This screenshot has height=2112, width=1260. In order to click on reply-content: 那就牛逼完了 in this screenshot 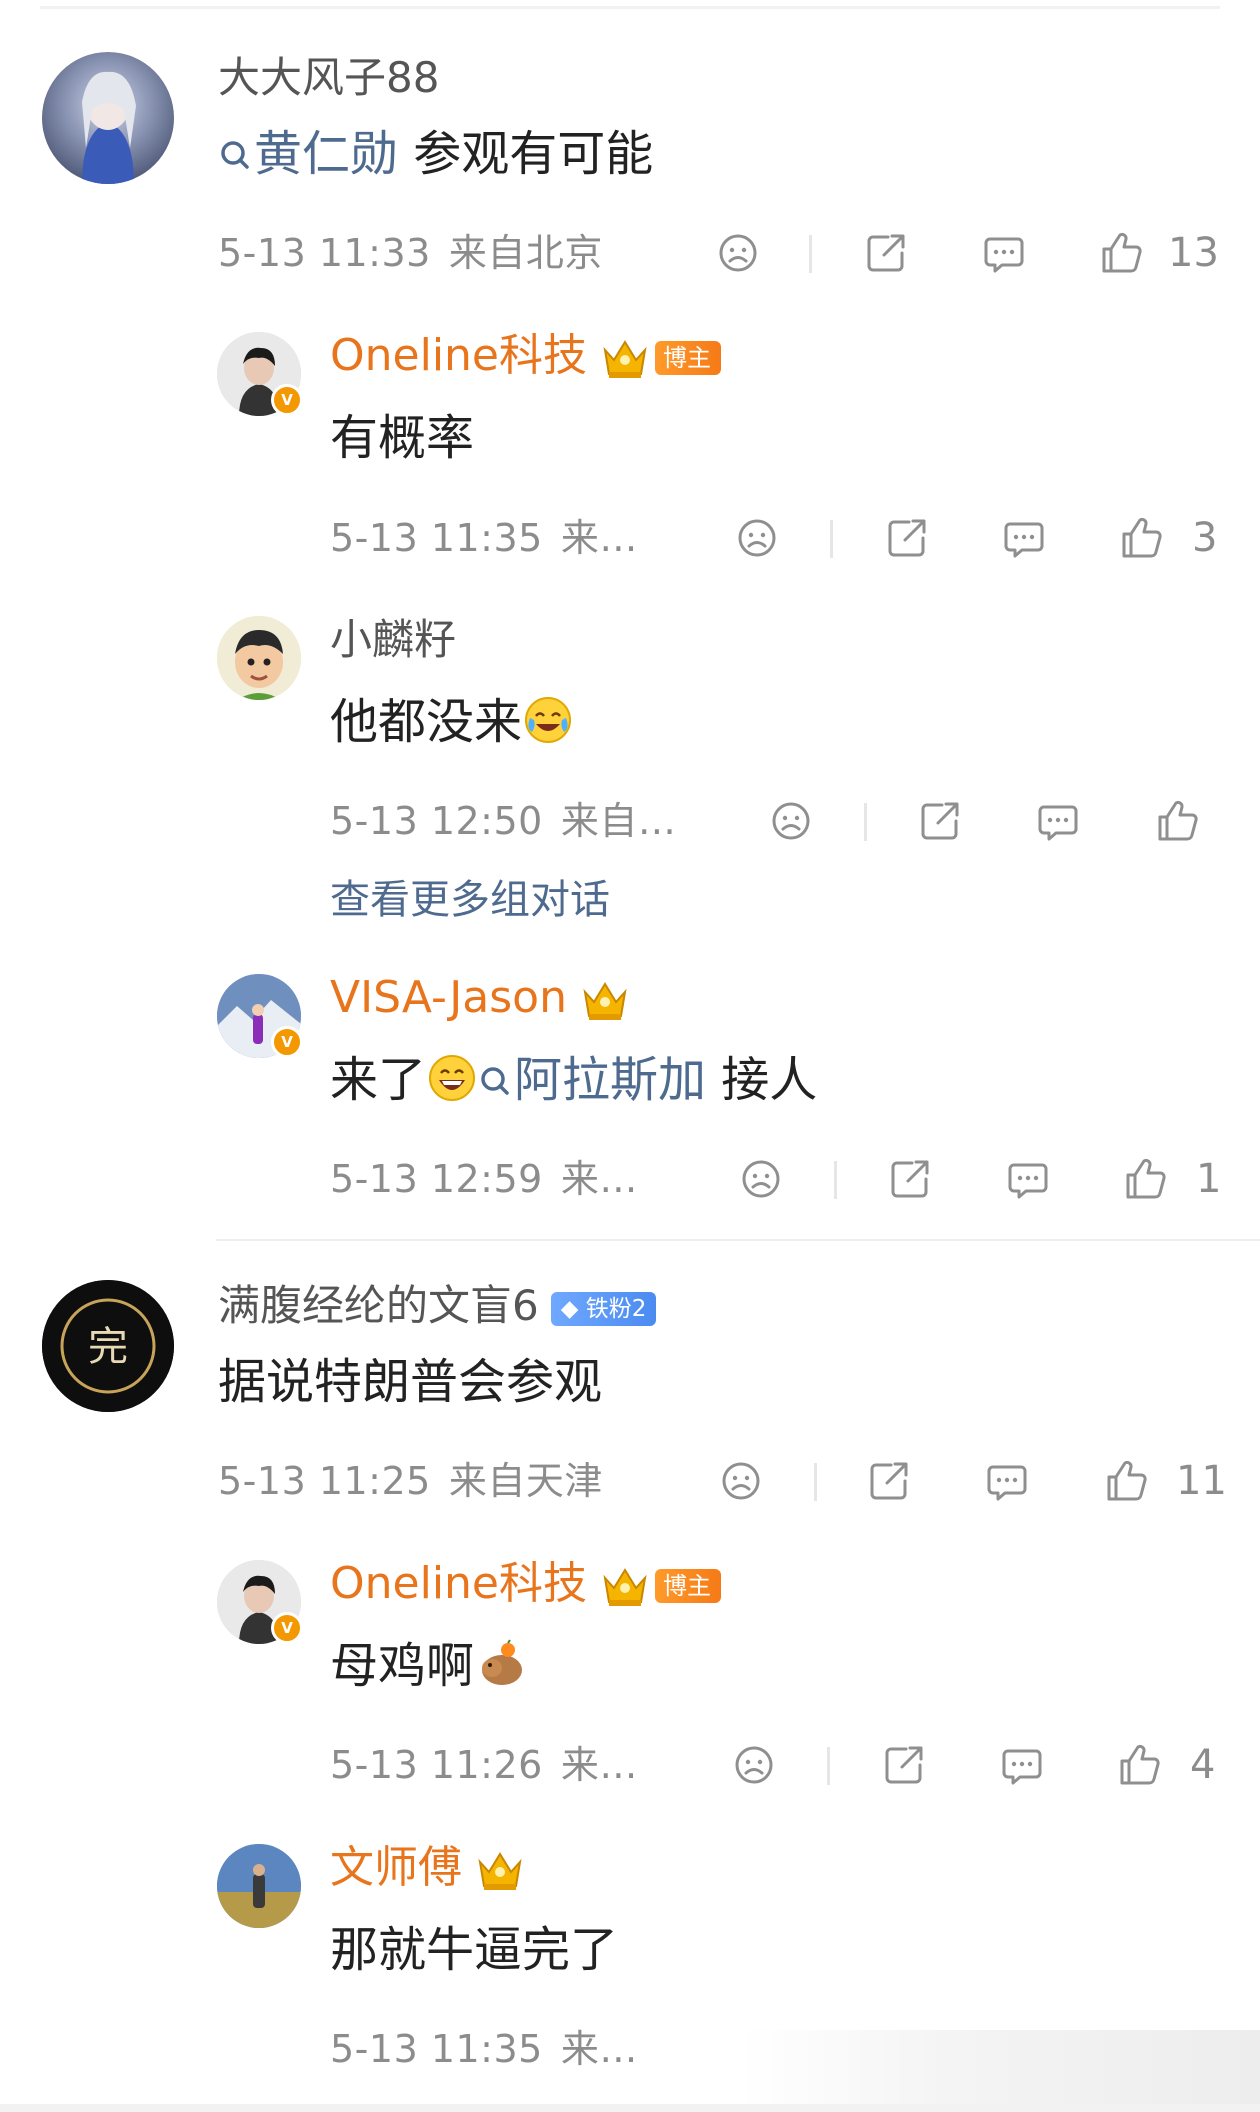, I will do `click(474, 1950)`.